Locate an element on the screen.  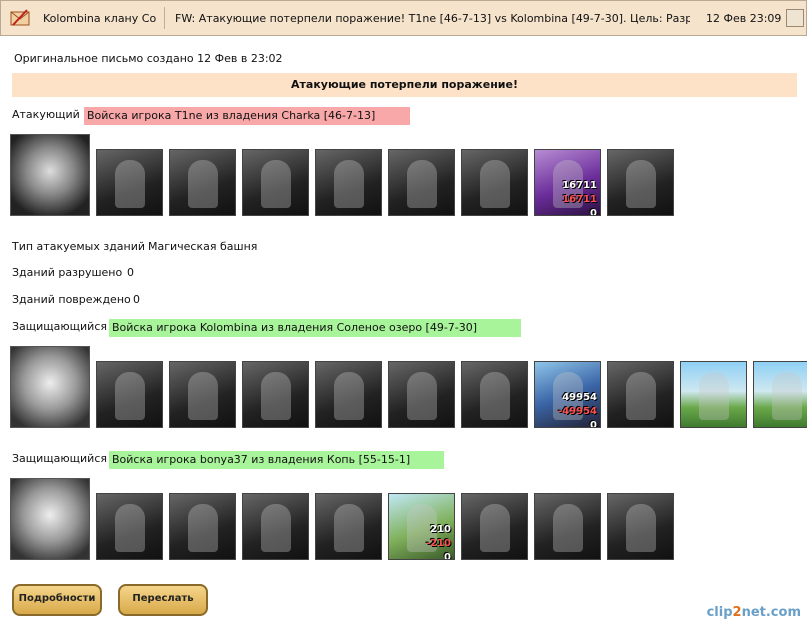
attacker-unit-row: 16711 16711 0 is located at coordinates (388, 182).